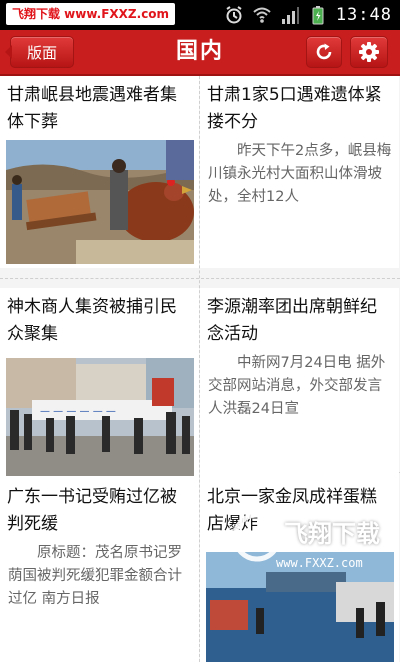  What do you see at coordinates (262, 15) in the screenshot?
I see `wifi-icon` at bounding box center [262, 15].